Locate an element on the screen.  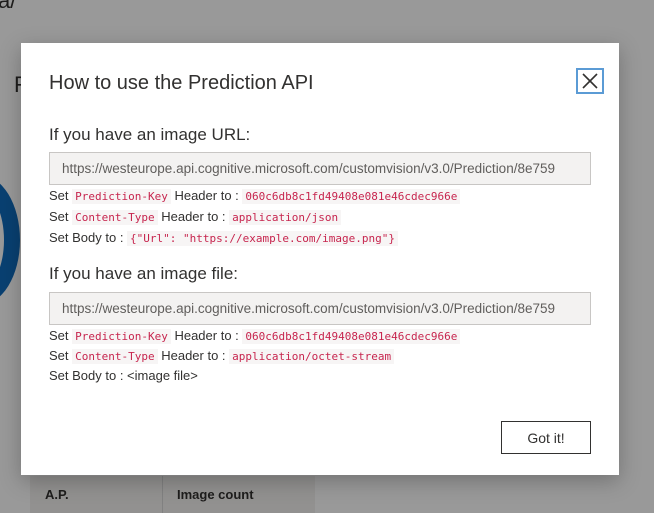
image-file-heading: If you have an image file: is located at coordinates (144, 273).